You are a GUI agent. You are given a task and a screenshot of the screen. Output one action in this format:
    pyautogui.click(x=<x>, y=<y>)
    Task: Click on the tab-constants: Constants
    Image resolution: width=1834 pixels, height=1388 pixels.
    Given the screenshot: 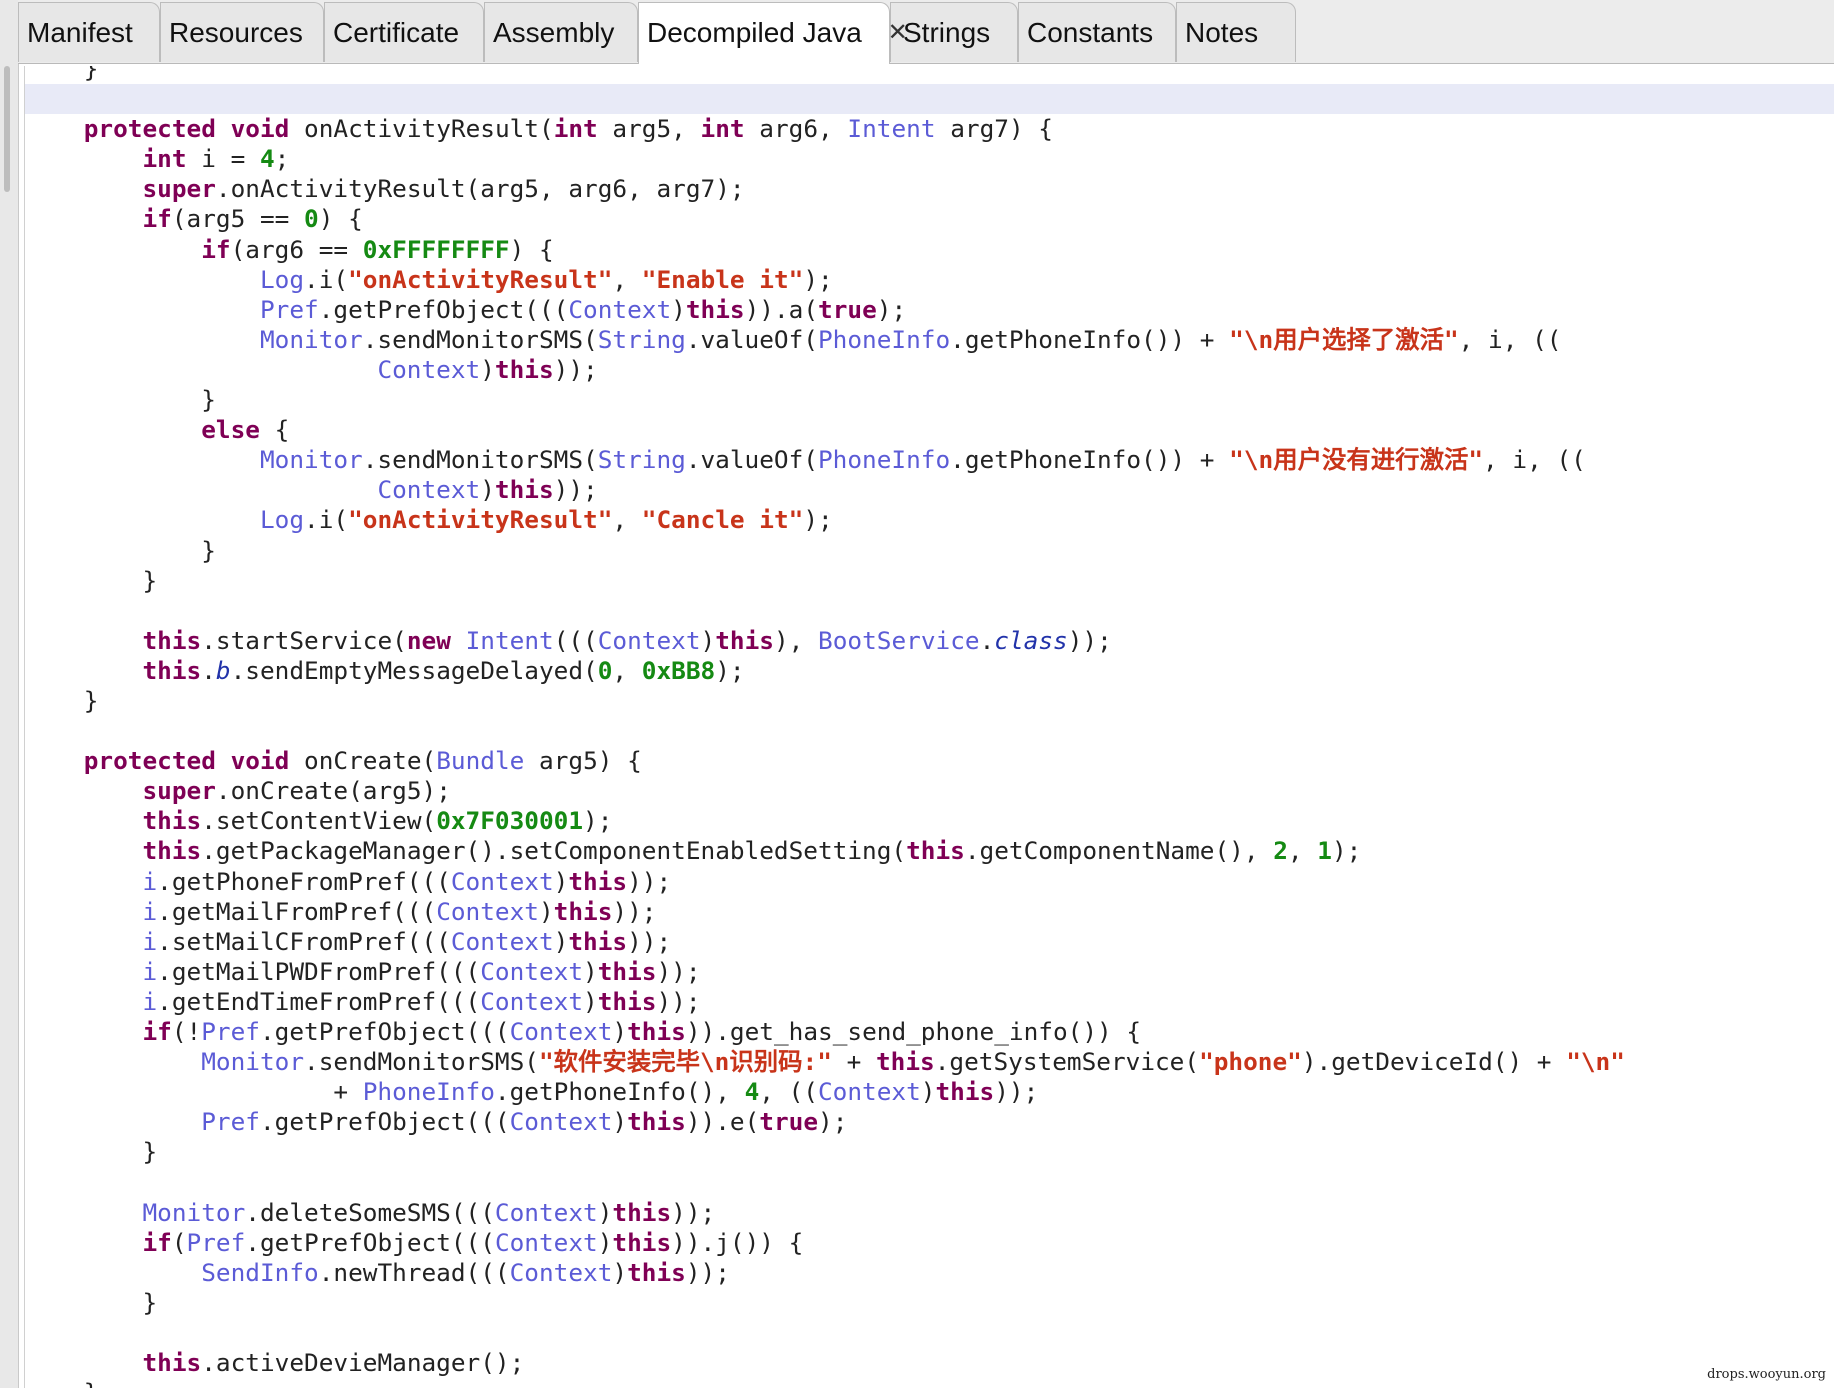 What is the action you would take?
    pyautogui.click(x=1097, y=32)
    